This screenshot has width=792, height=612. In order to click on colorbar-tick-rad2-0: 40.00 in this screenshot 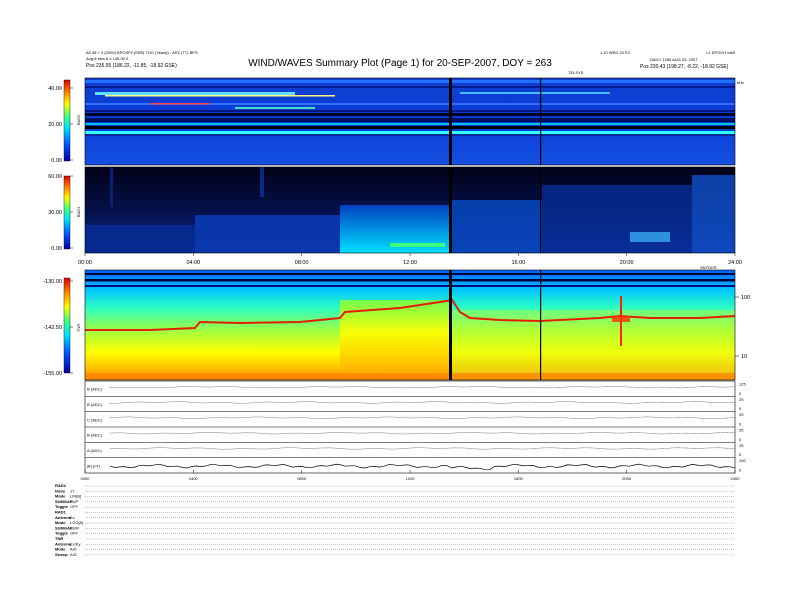, I will do `click(55, 89)`.